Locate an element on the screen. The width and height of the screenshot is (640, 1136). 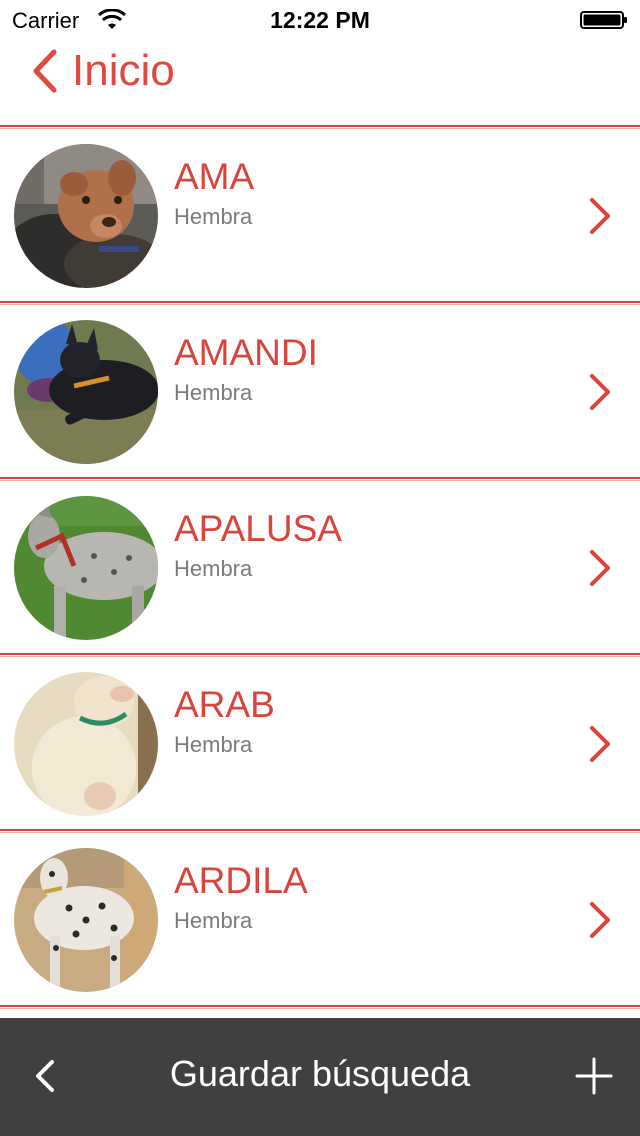
dog-photo-ama is located at coordinates (86, 216).